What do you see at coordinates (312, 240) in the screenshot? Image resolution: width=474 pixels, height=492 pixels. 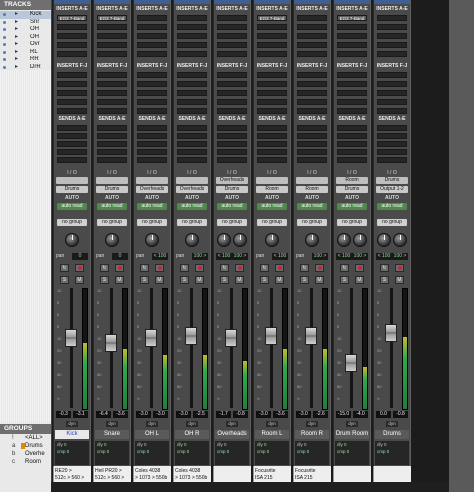 I see `pan-knob` at bounding box center [312, 240].